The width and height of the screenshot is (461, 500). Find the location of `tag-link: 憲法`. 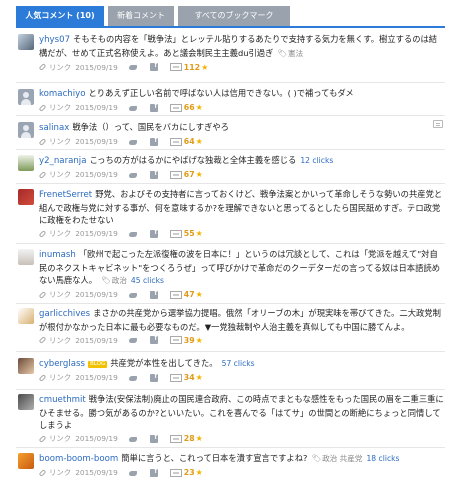

tag-link: 憲法 is located at coordinates (295, 53).